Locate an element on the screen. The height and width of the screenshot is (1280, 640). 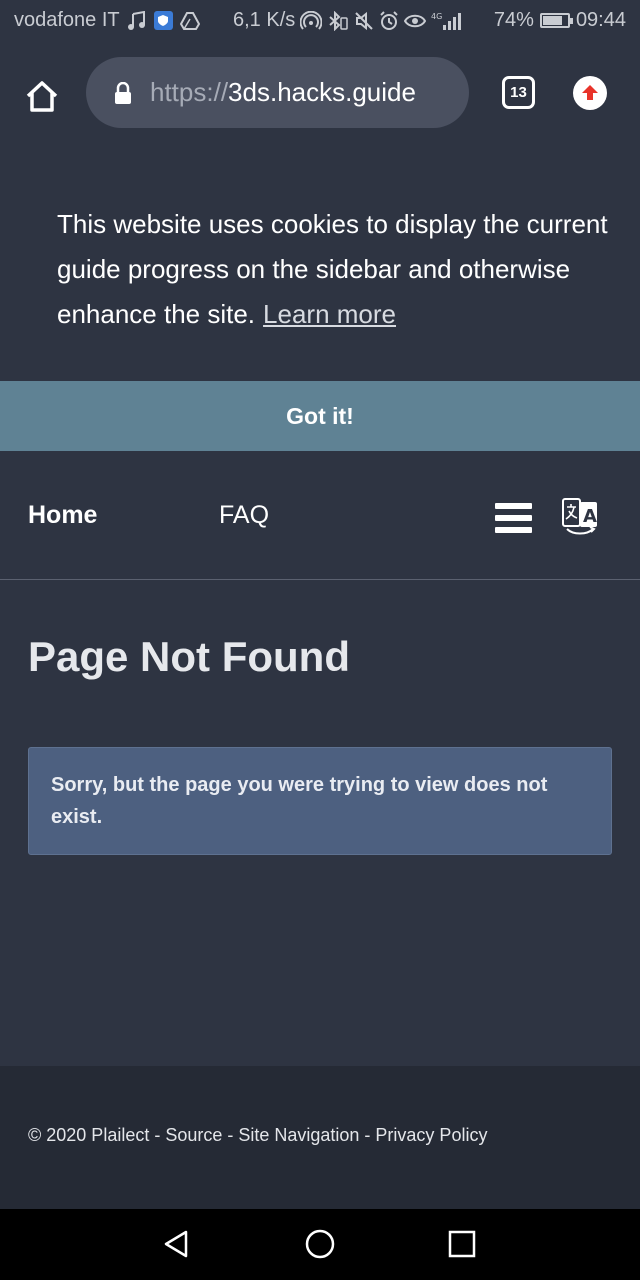
svg-text: A is located at coordinates (590, 516).